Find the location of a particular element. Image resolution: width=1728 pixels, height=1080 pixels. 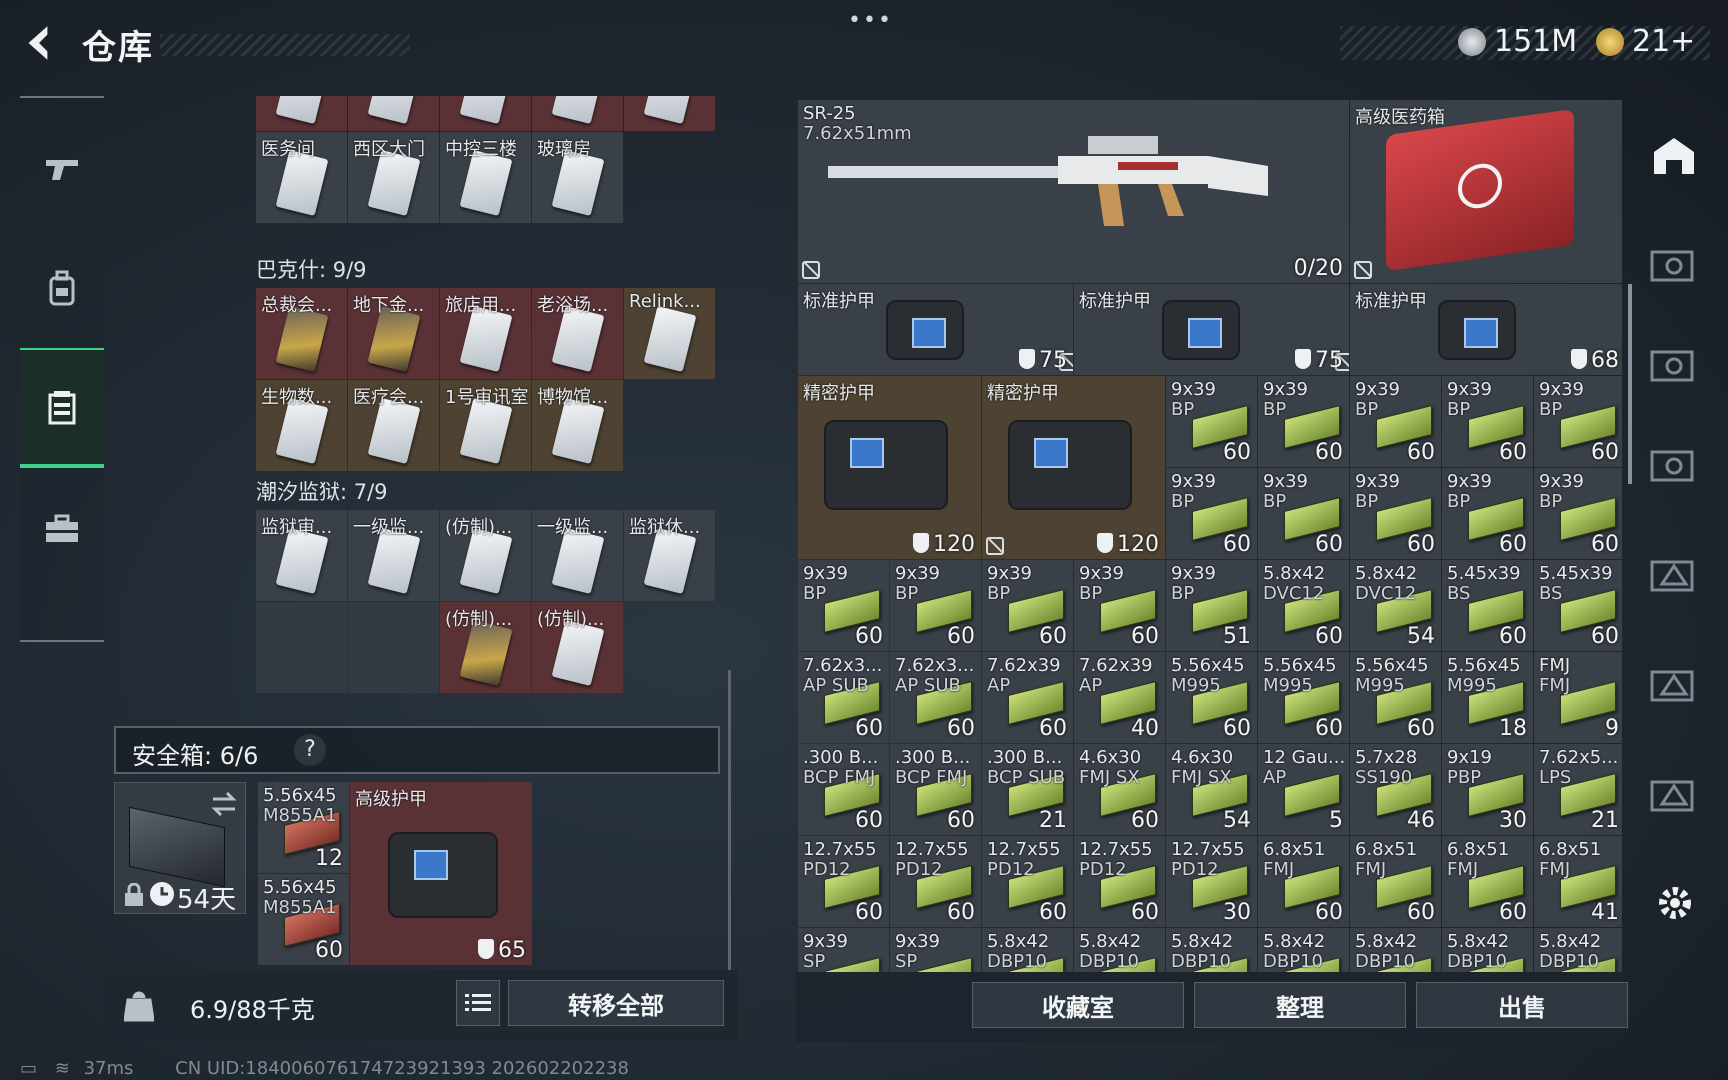

ammo-slot: 5.8x42 DVC12 54 is located at coordinates (1395, 605).